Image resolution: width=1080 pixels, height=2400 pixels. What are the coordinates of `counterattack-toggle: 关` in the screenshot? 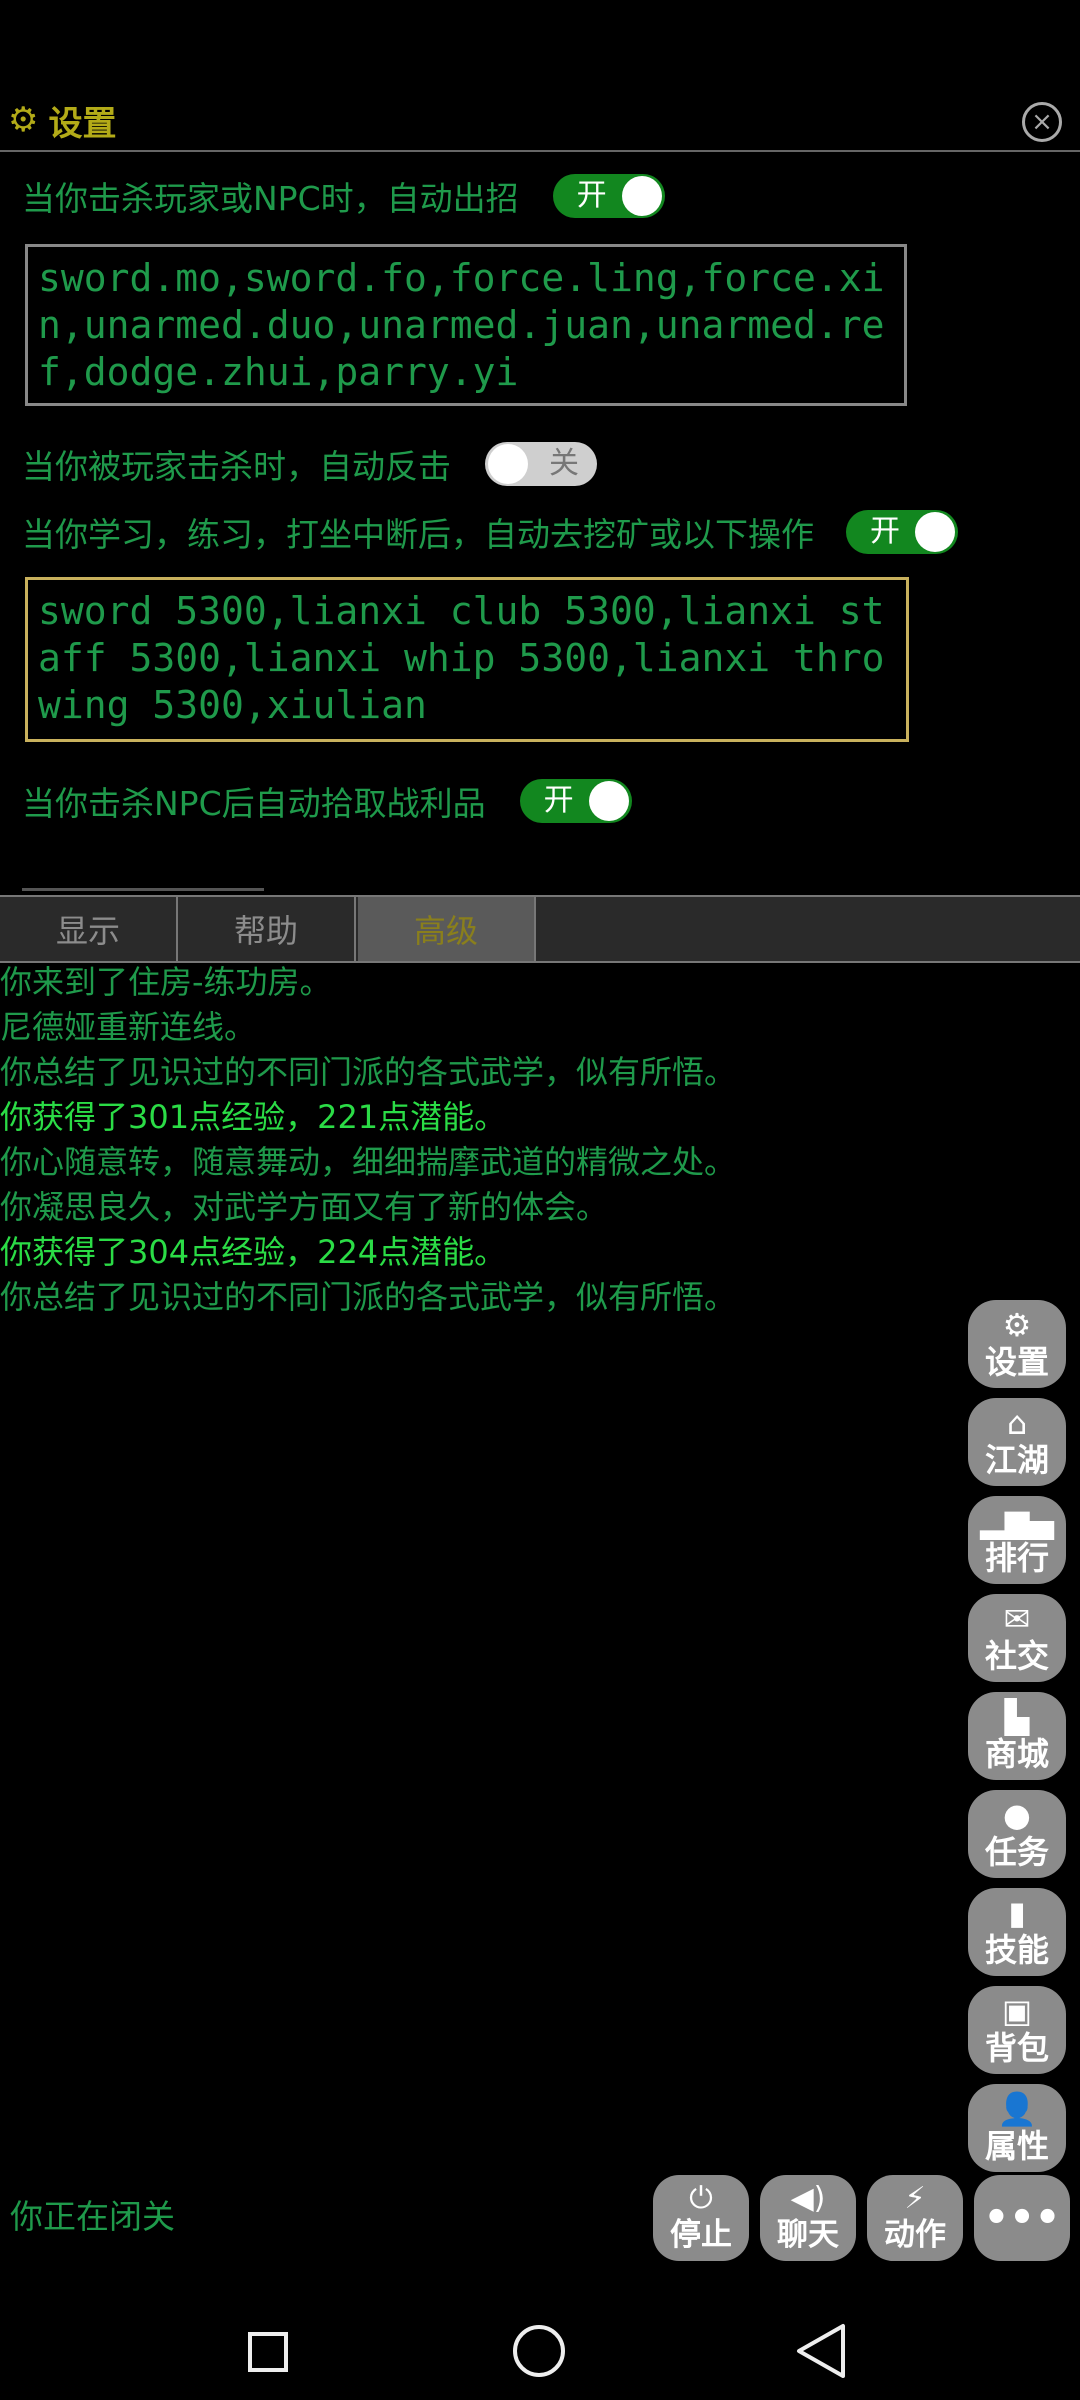 It's located at (541, 464).